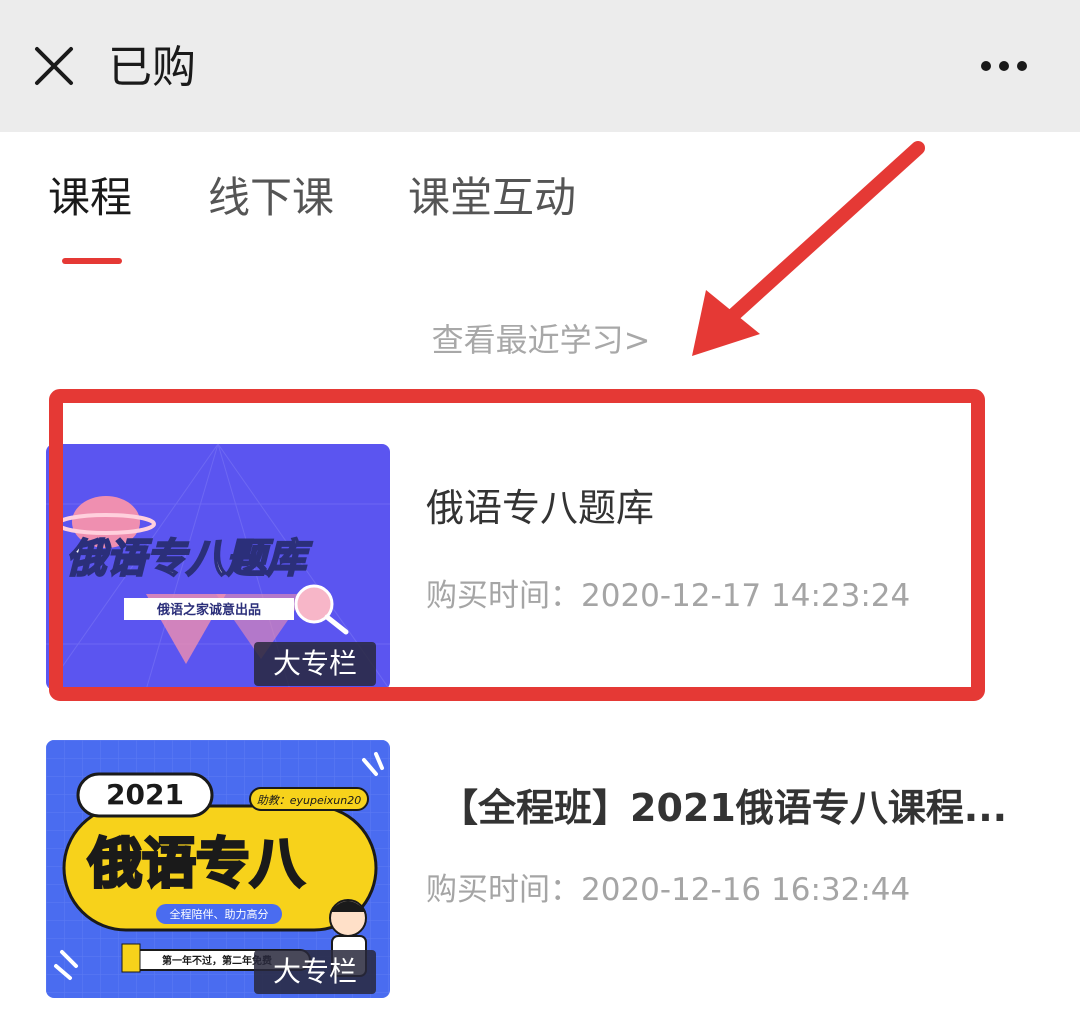 This screenshot has width=1080, height=1030. Describe the element at coordinates (309, 800) in the screenshot. I see `thumbnail-handle: 助教：eyupeixun20` at that location.